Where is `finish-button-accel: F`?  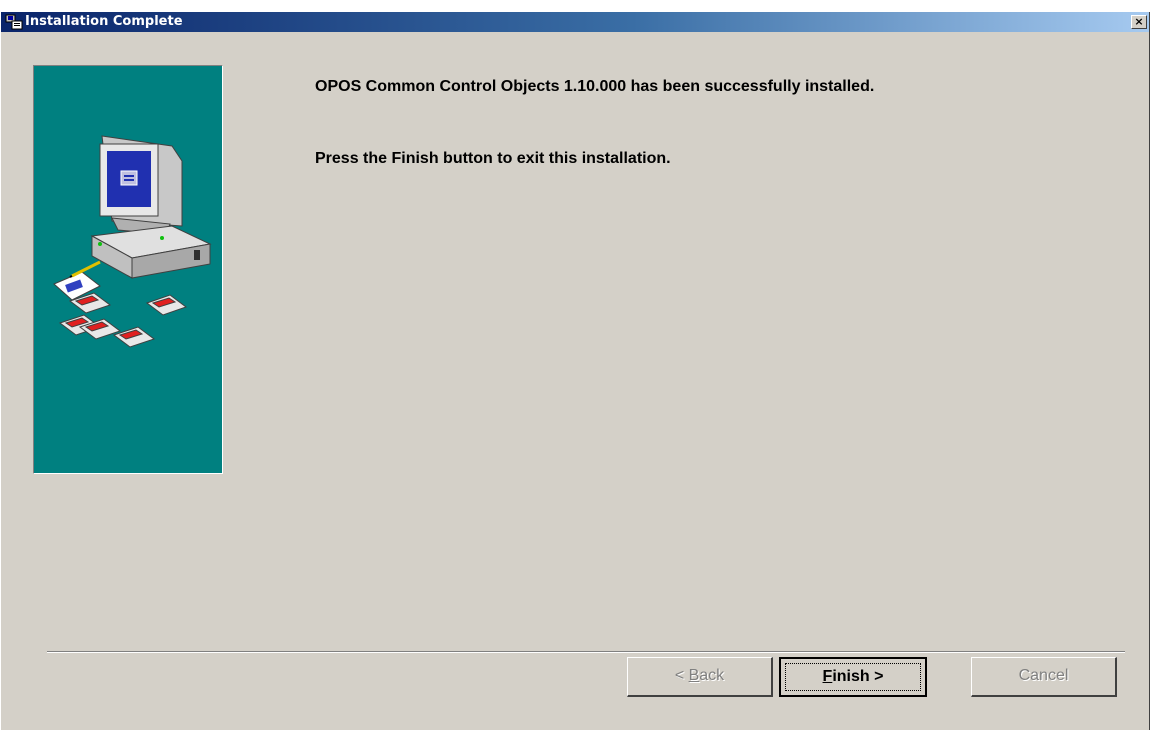 finish-button-accel: F is located at coordinates (827, 676).